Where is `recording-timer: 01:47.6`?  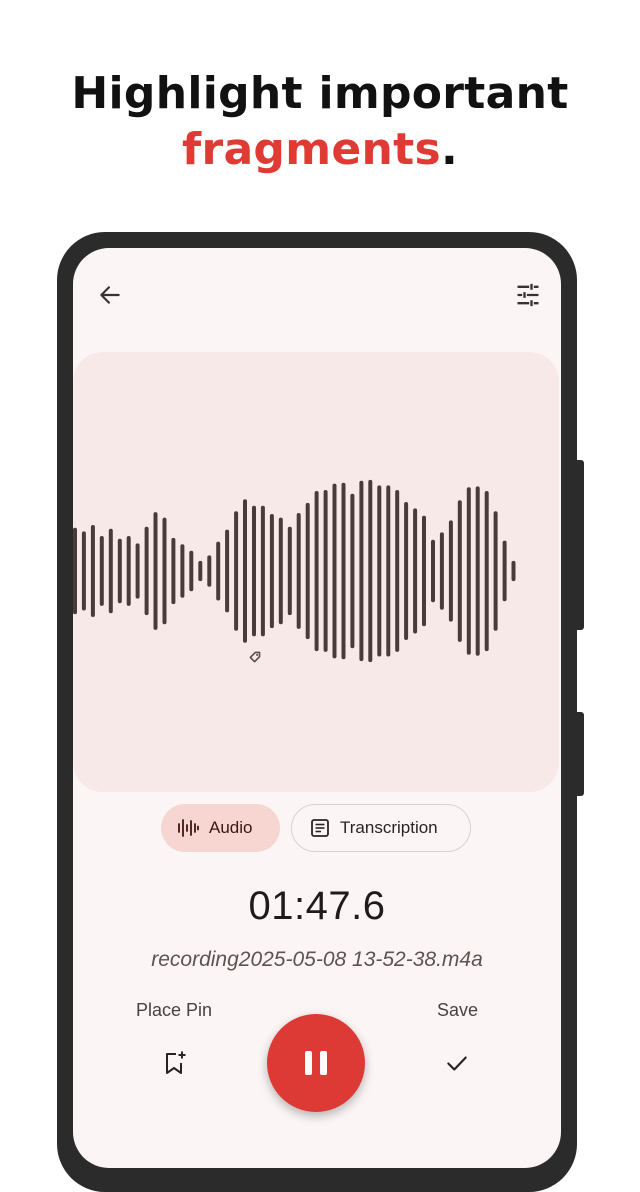
recording-timer: 01:47.6 is located at coordinates (317, 906).